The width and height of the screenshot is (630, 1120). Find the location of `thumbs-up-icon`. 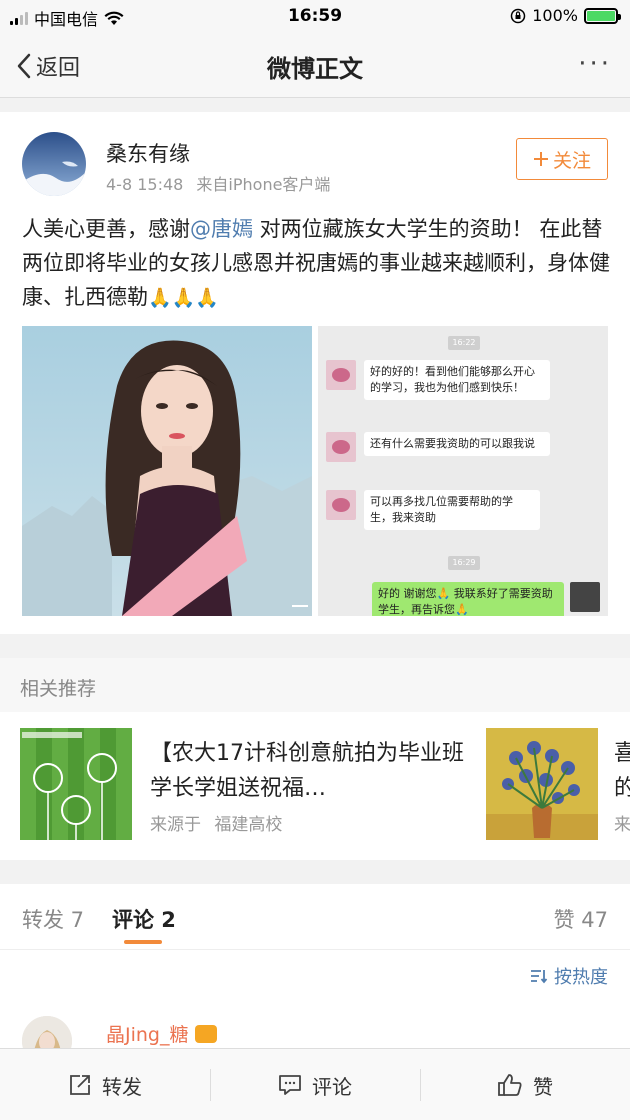

thumbs-up-icon is located at coordinates (510, 1085).